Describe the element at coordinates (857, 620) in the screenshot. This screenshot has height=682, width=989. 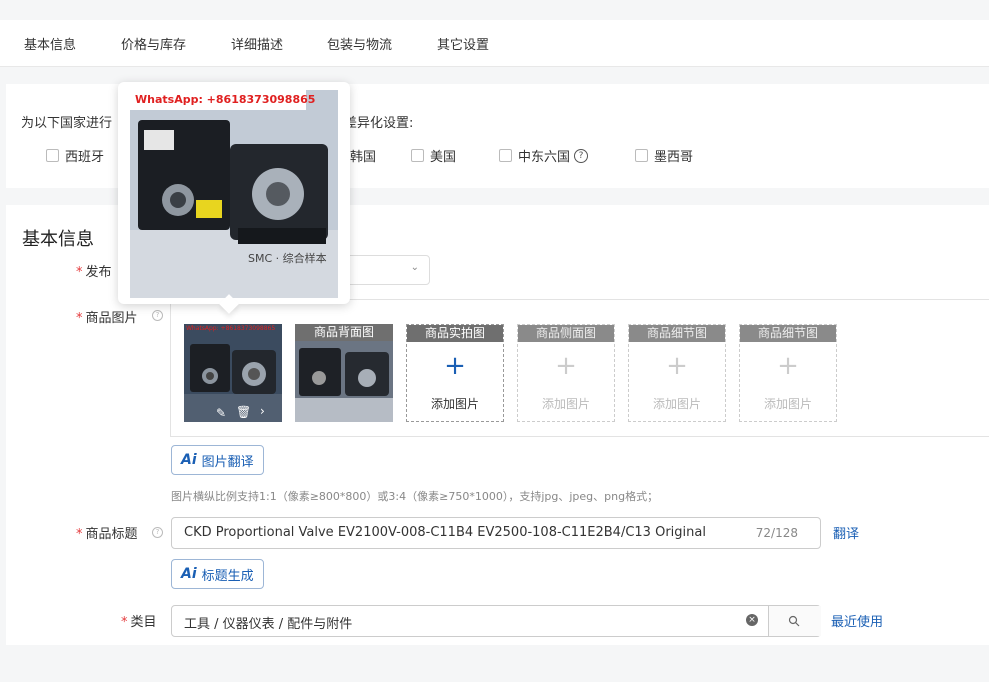
I see `recent-used-link: 最近使用` at that location.